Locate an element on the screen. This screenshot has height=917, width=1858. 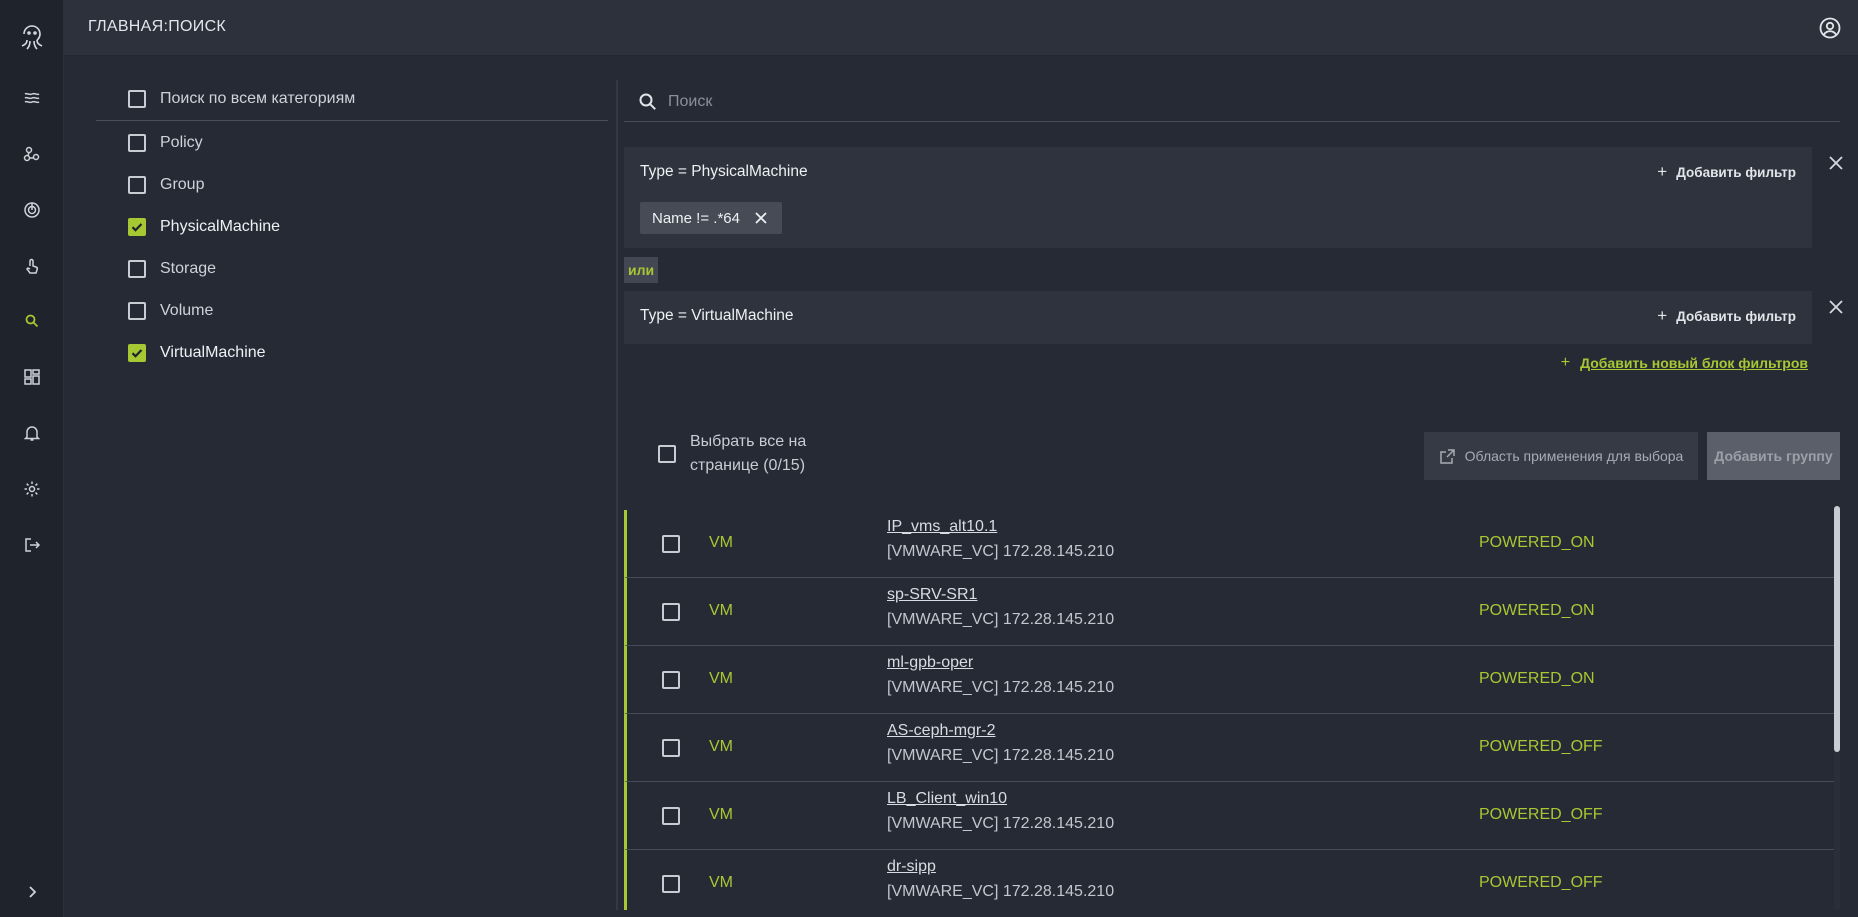
row-name-link: dr-sipp is located at coordinates (911, 867).